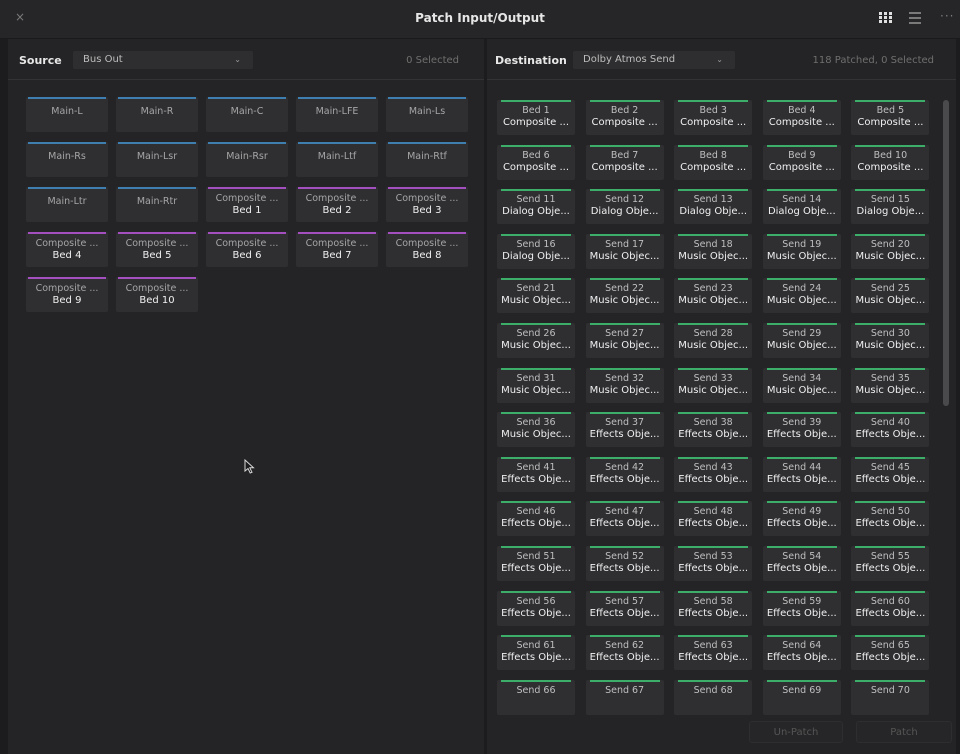 The image size is (960, 754). What do you see at coordinates (427, 204) in the screenshot?
I see `source-tile: Composite ... Bed 3` at bounding box center [427, 204].